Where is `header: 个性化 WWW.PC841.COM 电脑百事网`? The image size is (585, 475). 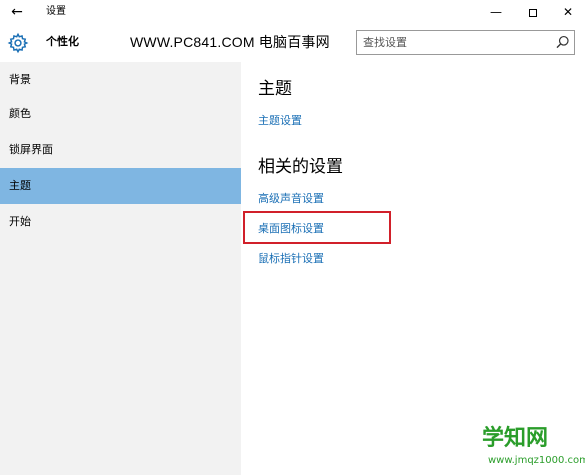 header: 个性化 WWW.PC841.COM 电脑百事网 is located at coordinates (292, 43).